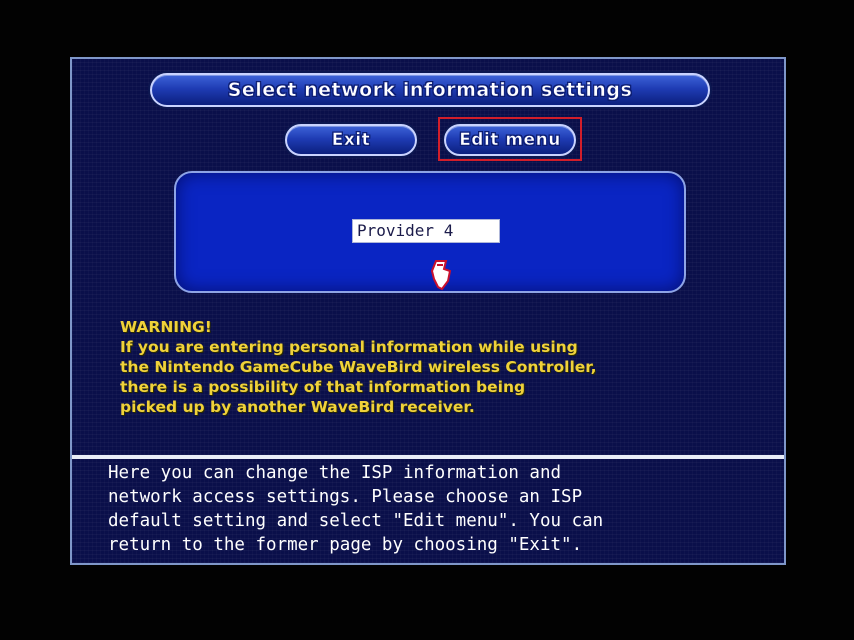 The image size is (854, 640). Describe the element at coordinates (441, 275) in the screenshot. I see `pointer-hand-icon` at that location.